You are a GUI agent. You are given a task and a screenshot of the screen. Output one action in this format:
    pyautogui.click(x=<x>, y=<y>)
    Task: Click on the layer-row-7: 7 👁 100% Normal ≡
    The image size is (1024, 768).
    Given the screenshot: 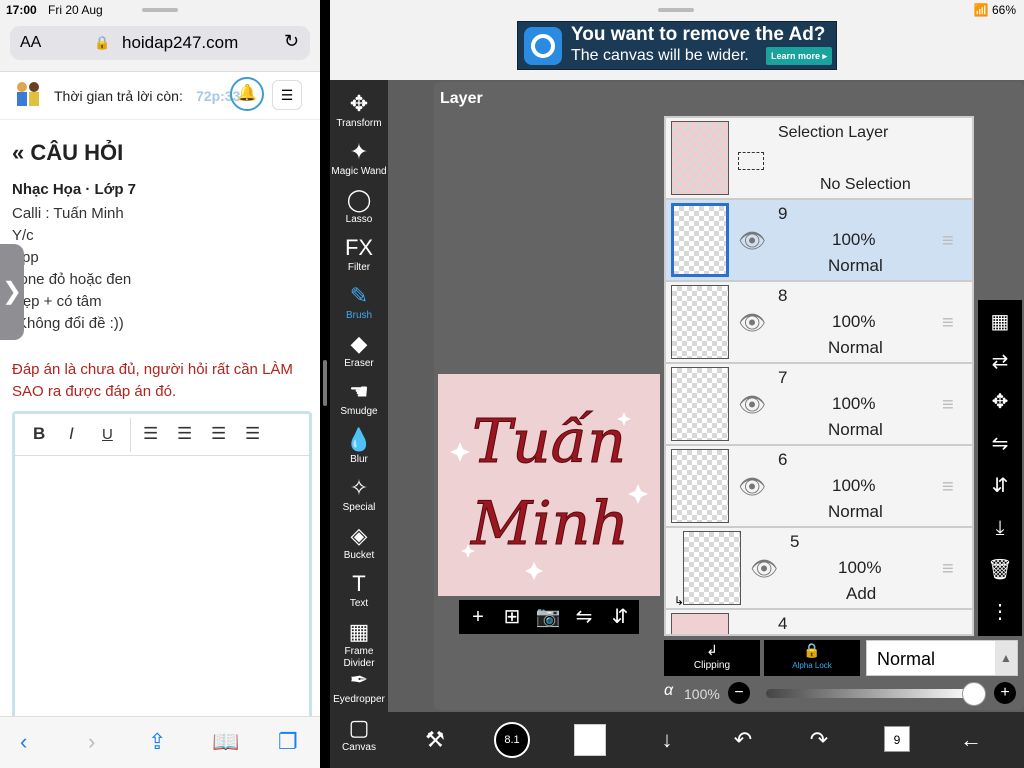 What is the action you would take?
    pyautogui.click(x=819, y=405)
    